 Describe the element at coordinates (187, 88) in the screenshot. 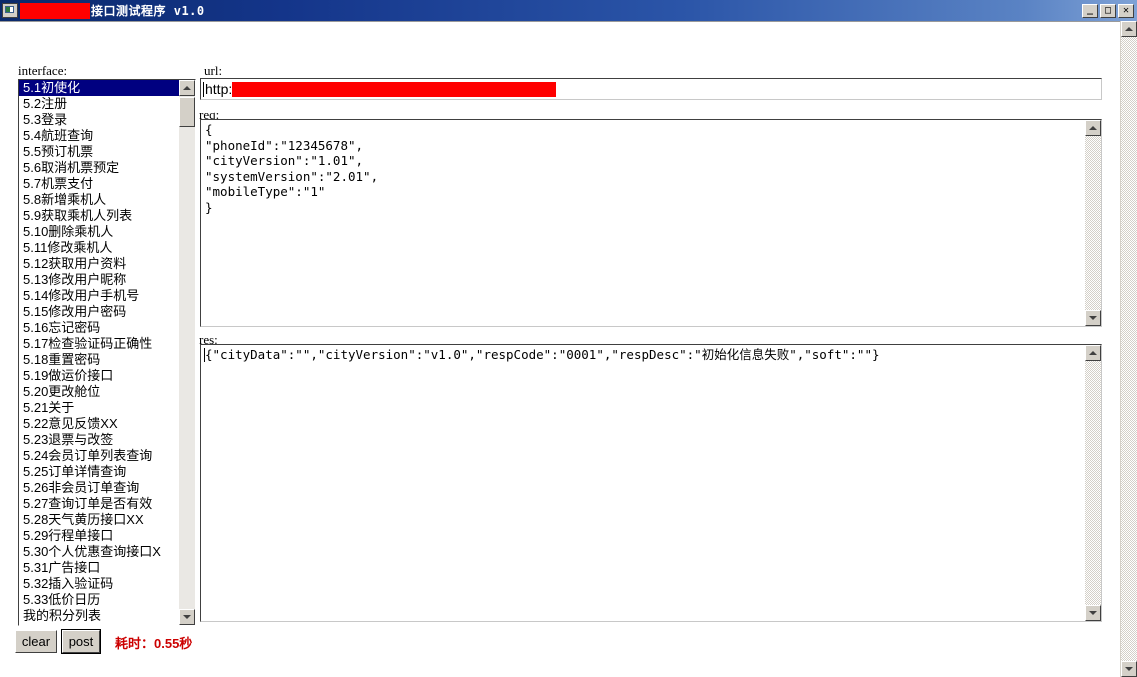

I see `list-scroll-up-icon` at that location.